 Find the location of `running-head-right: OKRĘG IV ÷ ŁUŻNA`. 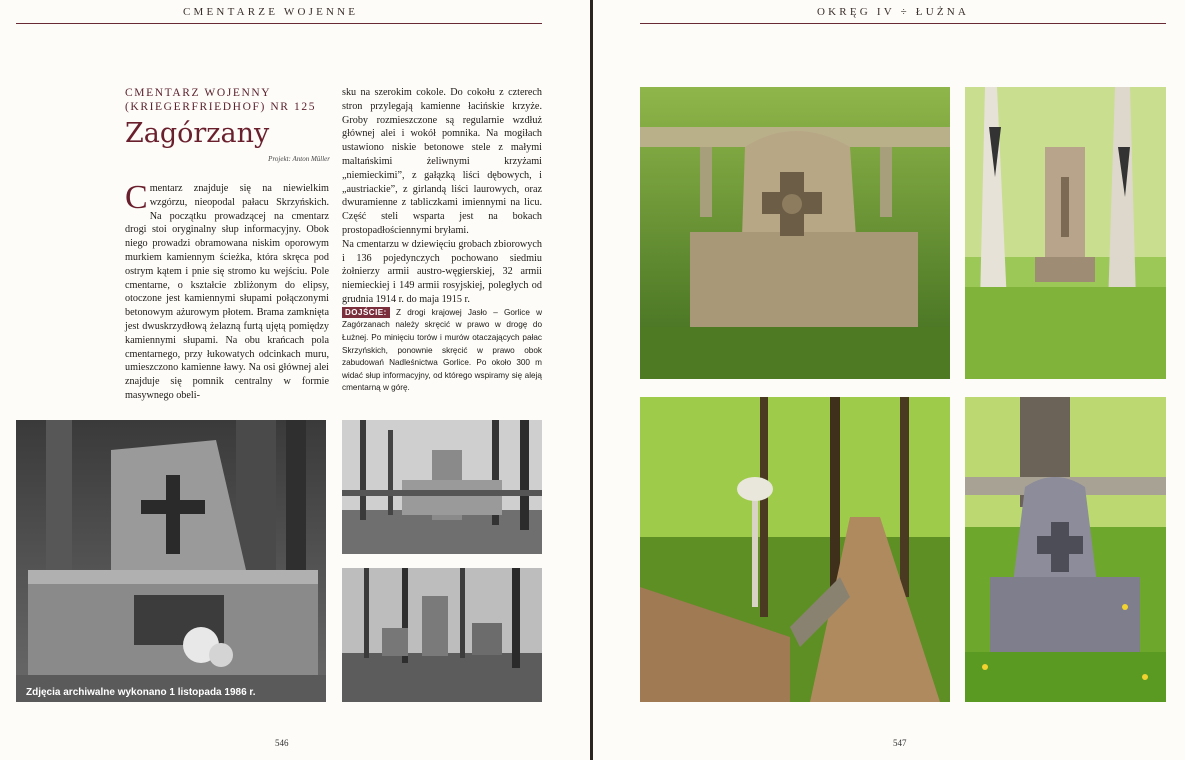

running-head-right: OKRĘG IV ÷ ŁUŻNA is located at coordinates (893, 12).